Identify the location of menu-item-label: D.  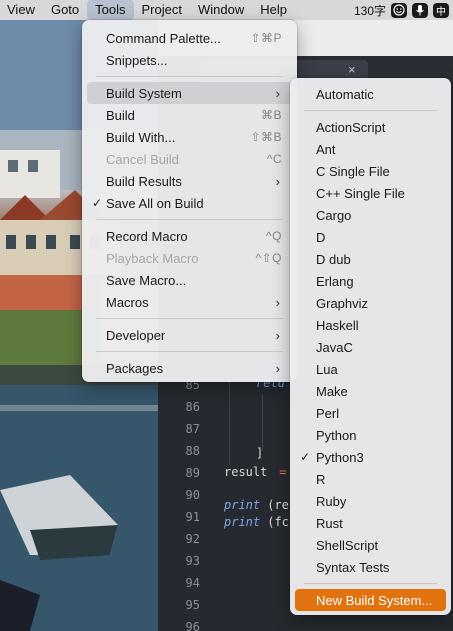
(321, 237).